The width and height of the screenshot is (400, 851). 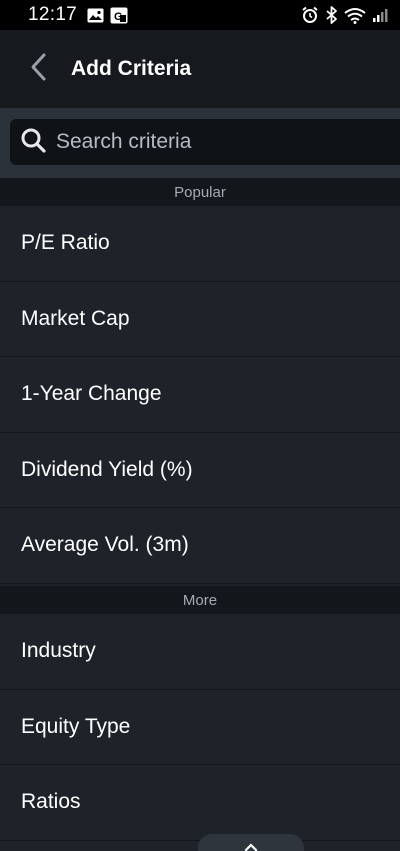 What do you see at coordinates (331, 15) in the screenshot?
I see `bluetooth-icon` at bounding box center [331, 15].